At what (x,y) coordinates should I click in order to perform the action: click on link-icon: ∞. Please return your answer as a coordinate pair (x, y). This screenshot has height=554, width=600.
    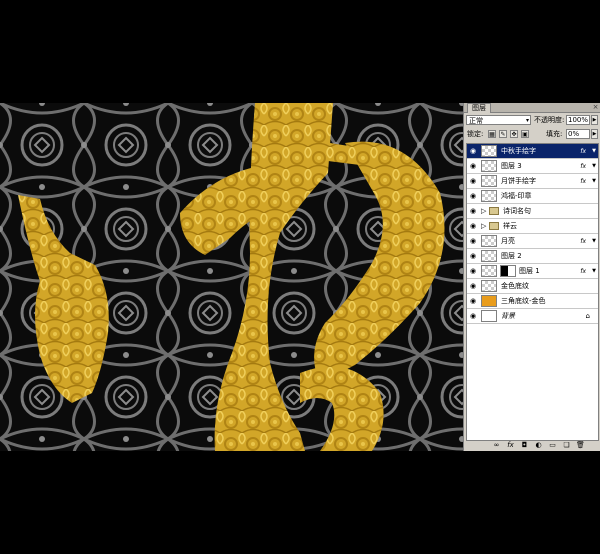
    Looking at the image, I should click on (496, 445).